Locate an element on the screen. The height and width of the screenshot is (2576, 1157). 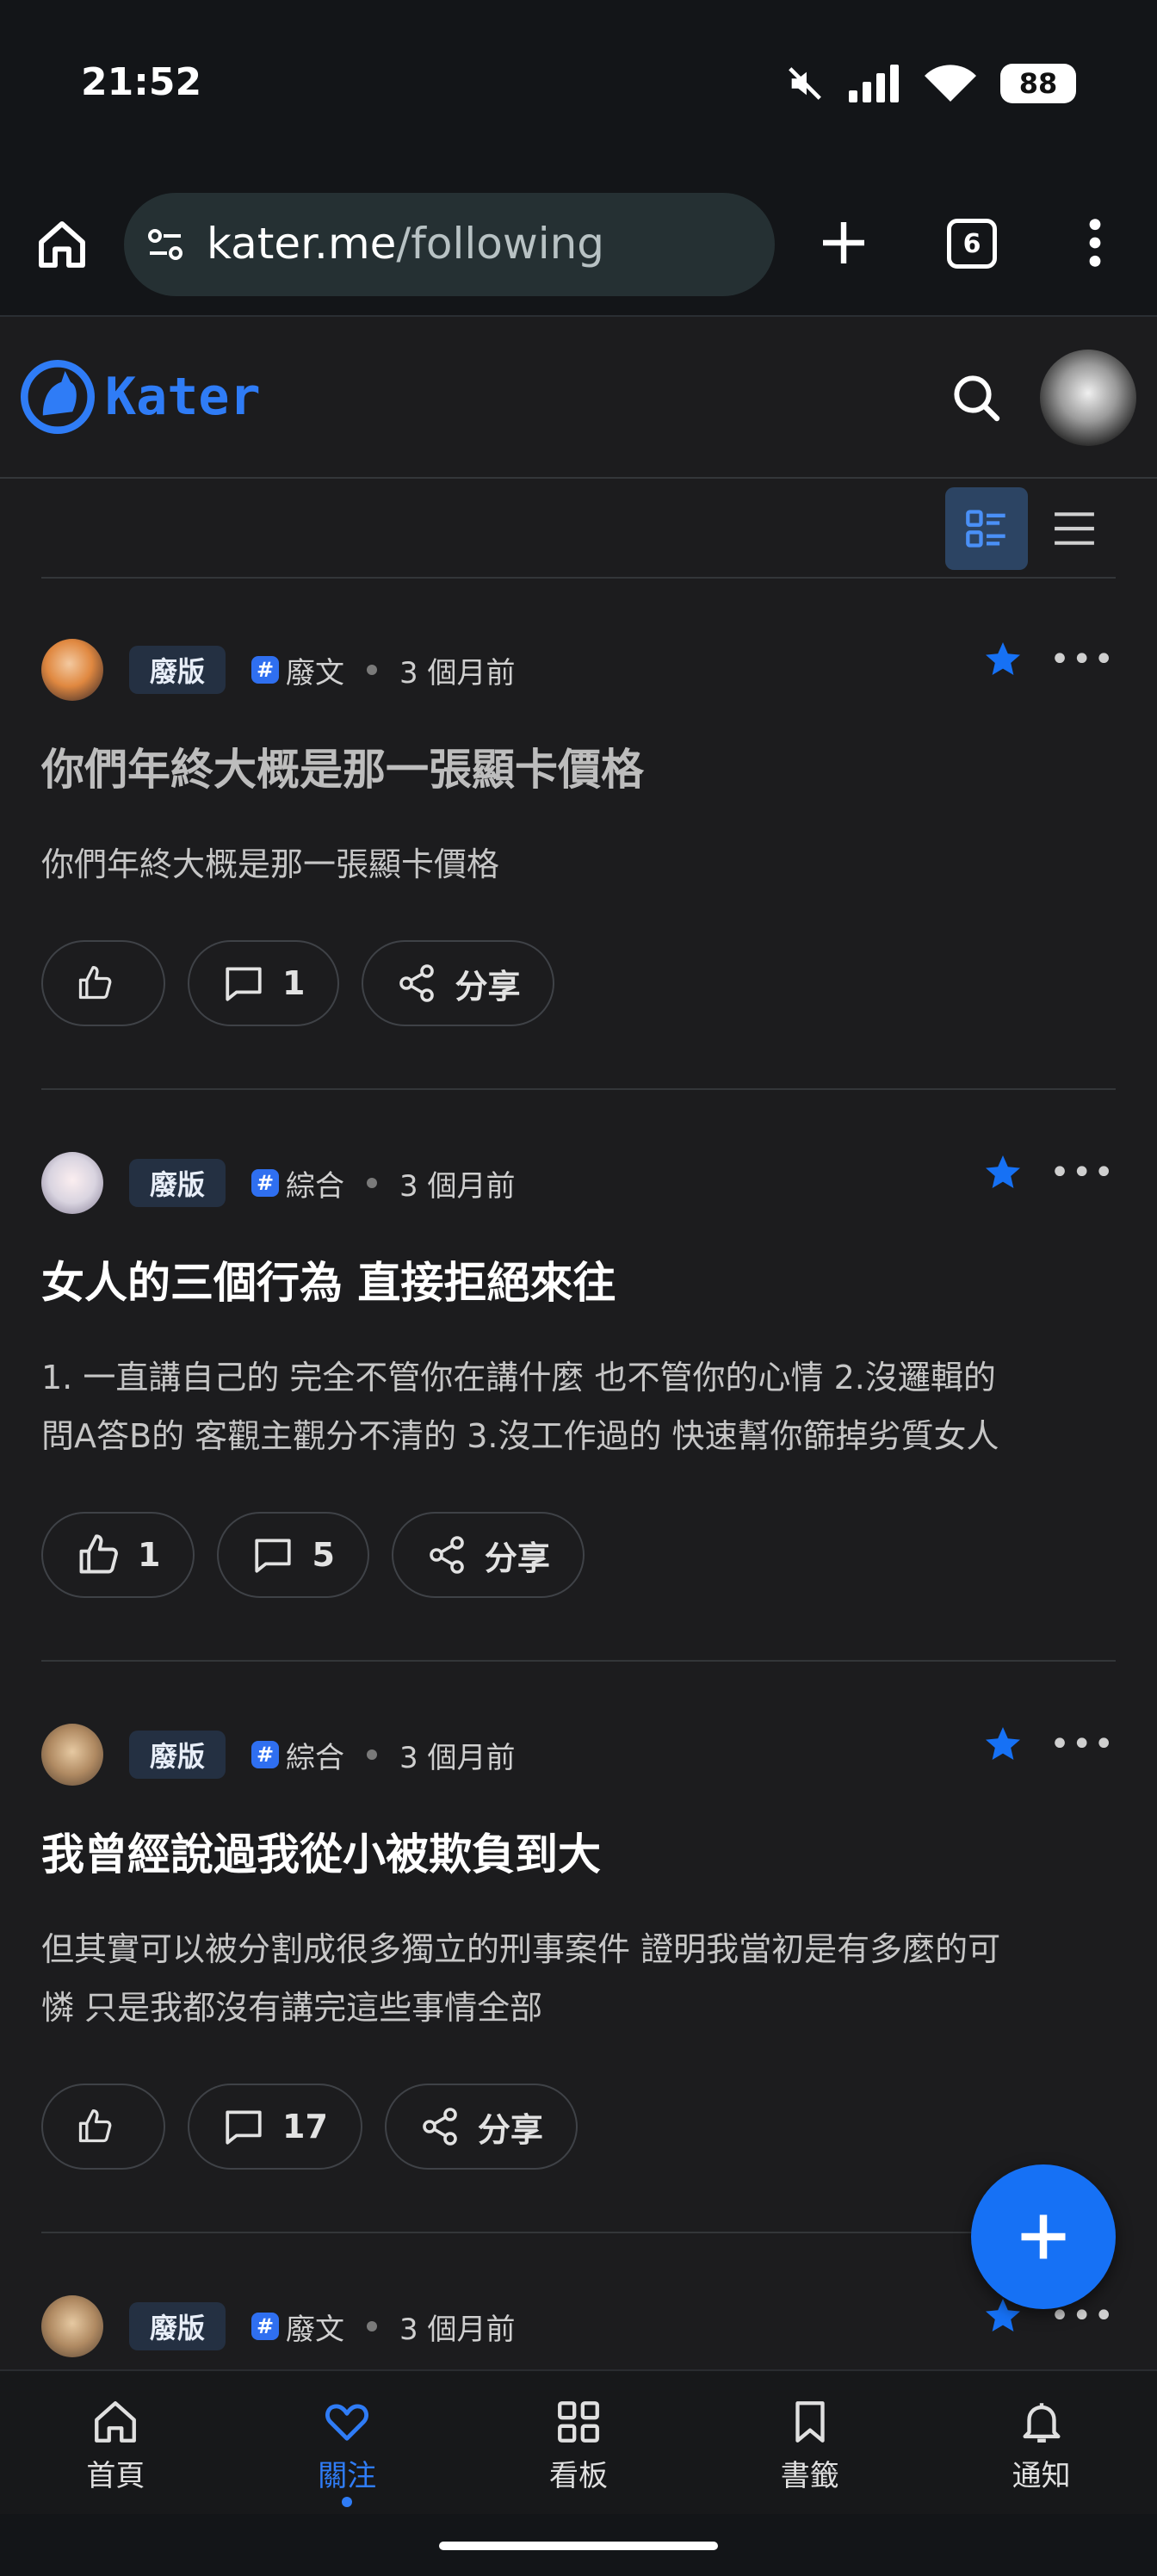
search-icon is located at coordinates (977, 398).